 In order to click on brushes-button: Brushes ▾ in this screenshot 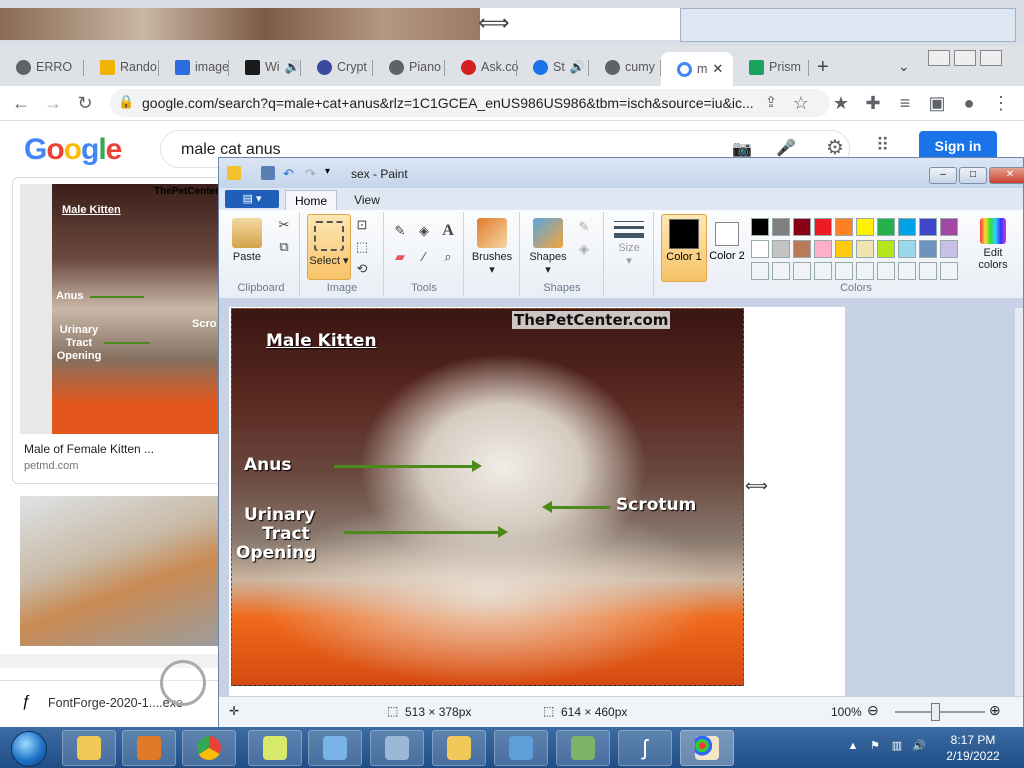, I will do `click(492, 246)`.